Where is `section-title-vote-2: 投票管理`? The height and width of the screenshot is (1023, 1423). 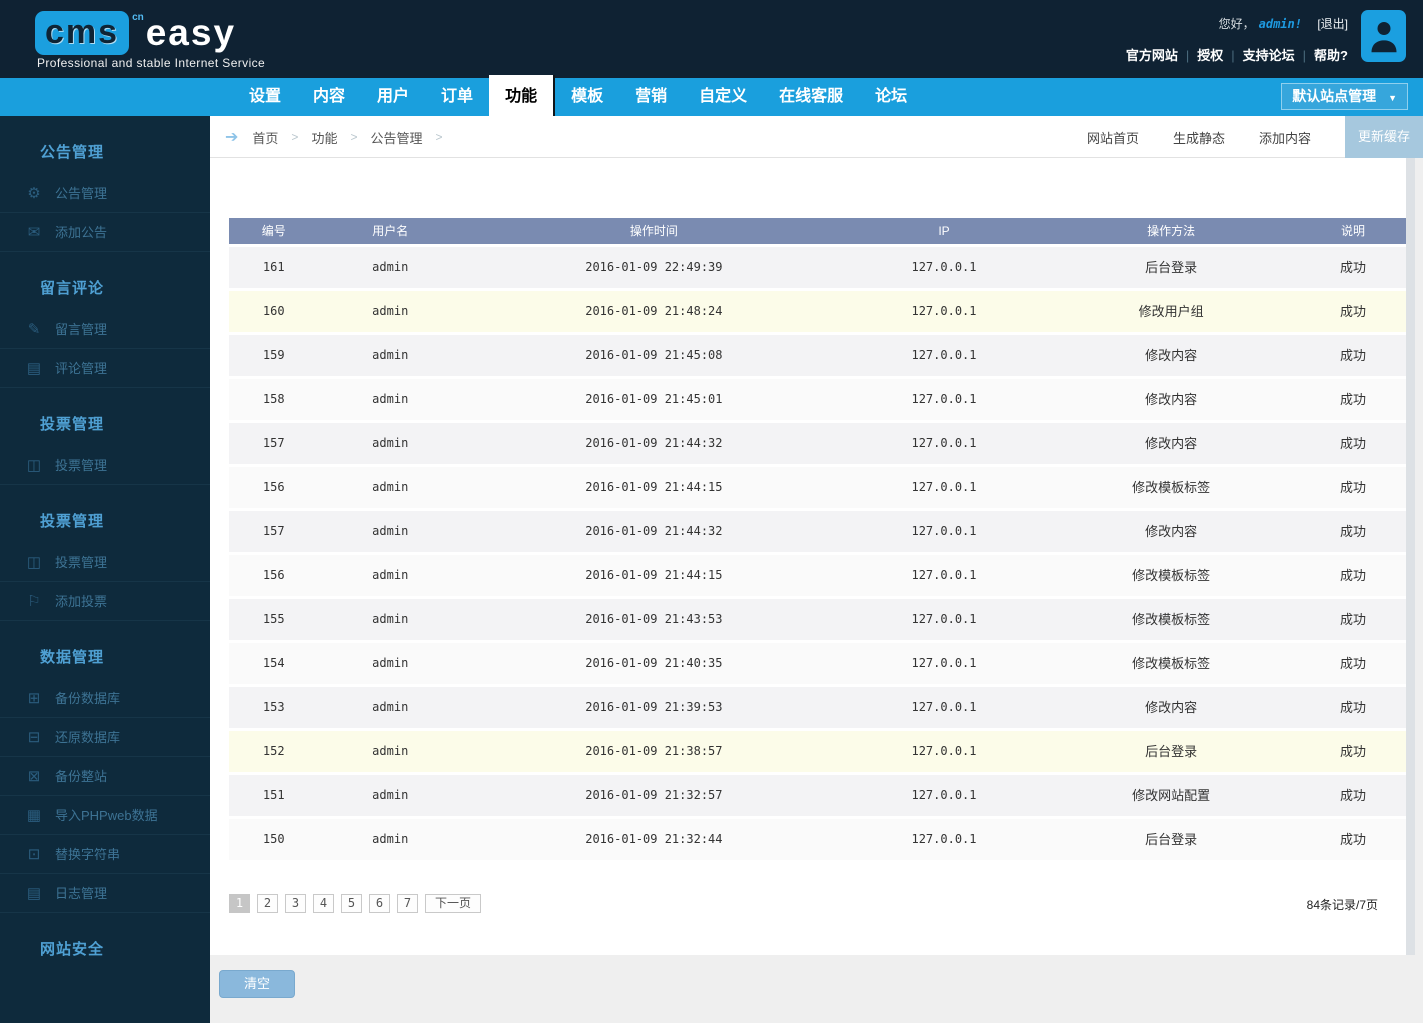 section-title-vote-2: 投票管理 is located at coordinates (72, 521).